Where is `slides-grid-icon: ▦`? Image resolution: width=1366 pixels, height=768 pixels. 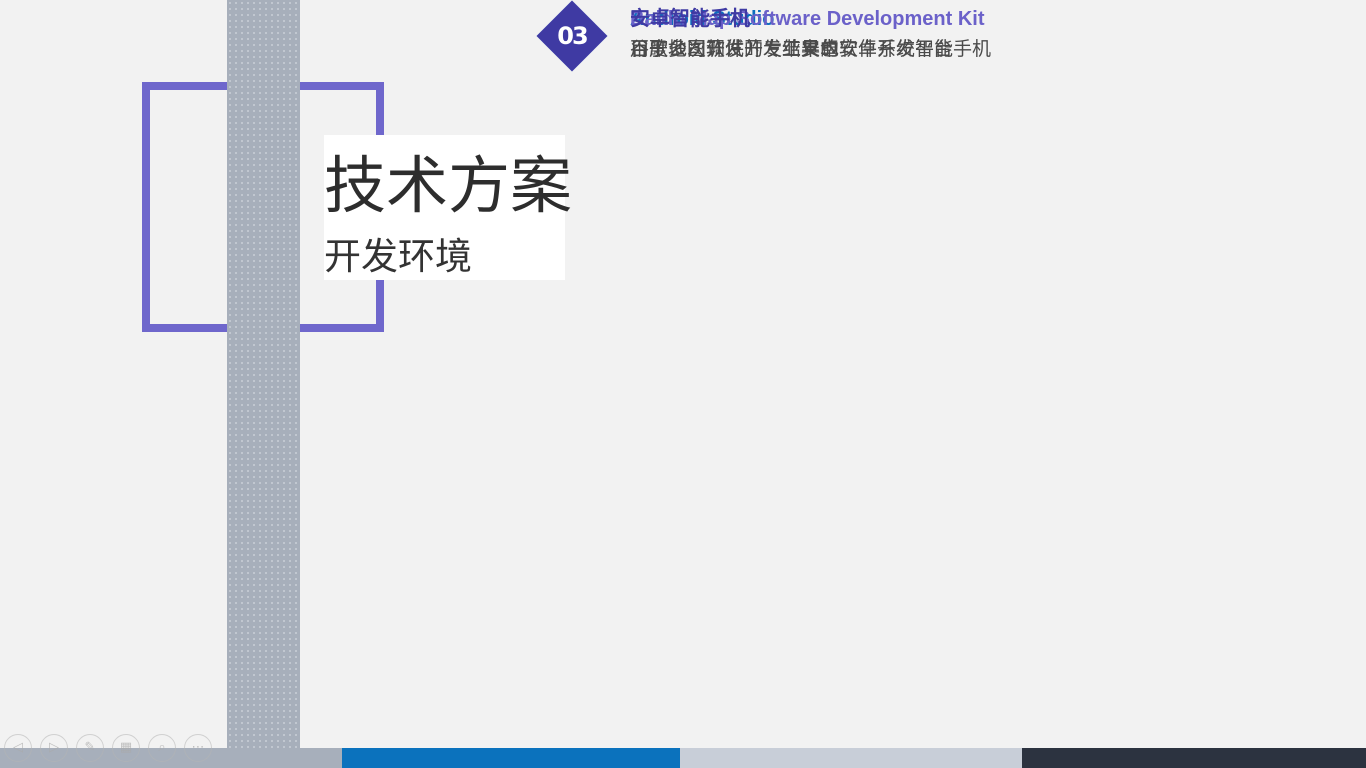 slides-grid-icon: ▦ is located at coordinates (126, 748).